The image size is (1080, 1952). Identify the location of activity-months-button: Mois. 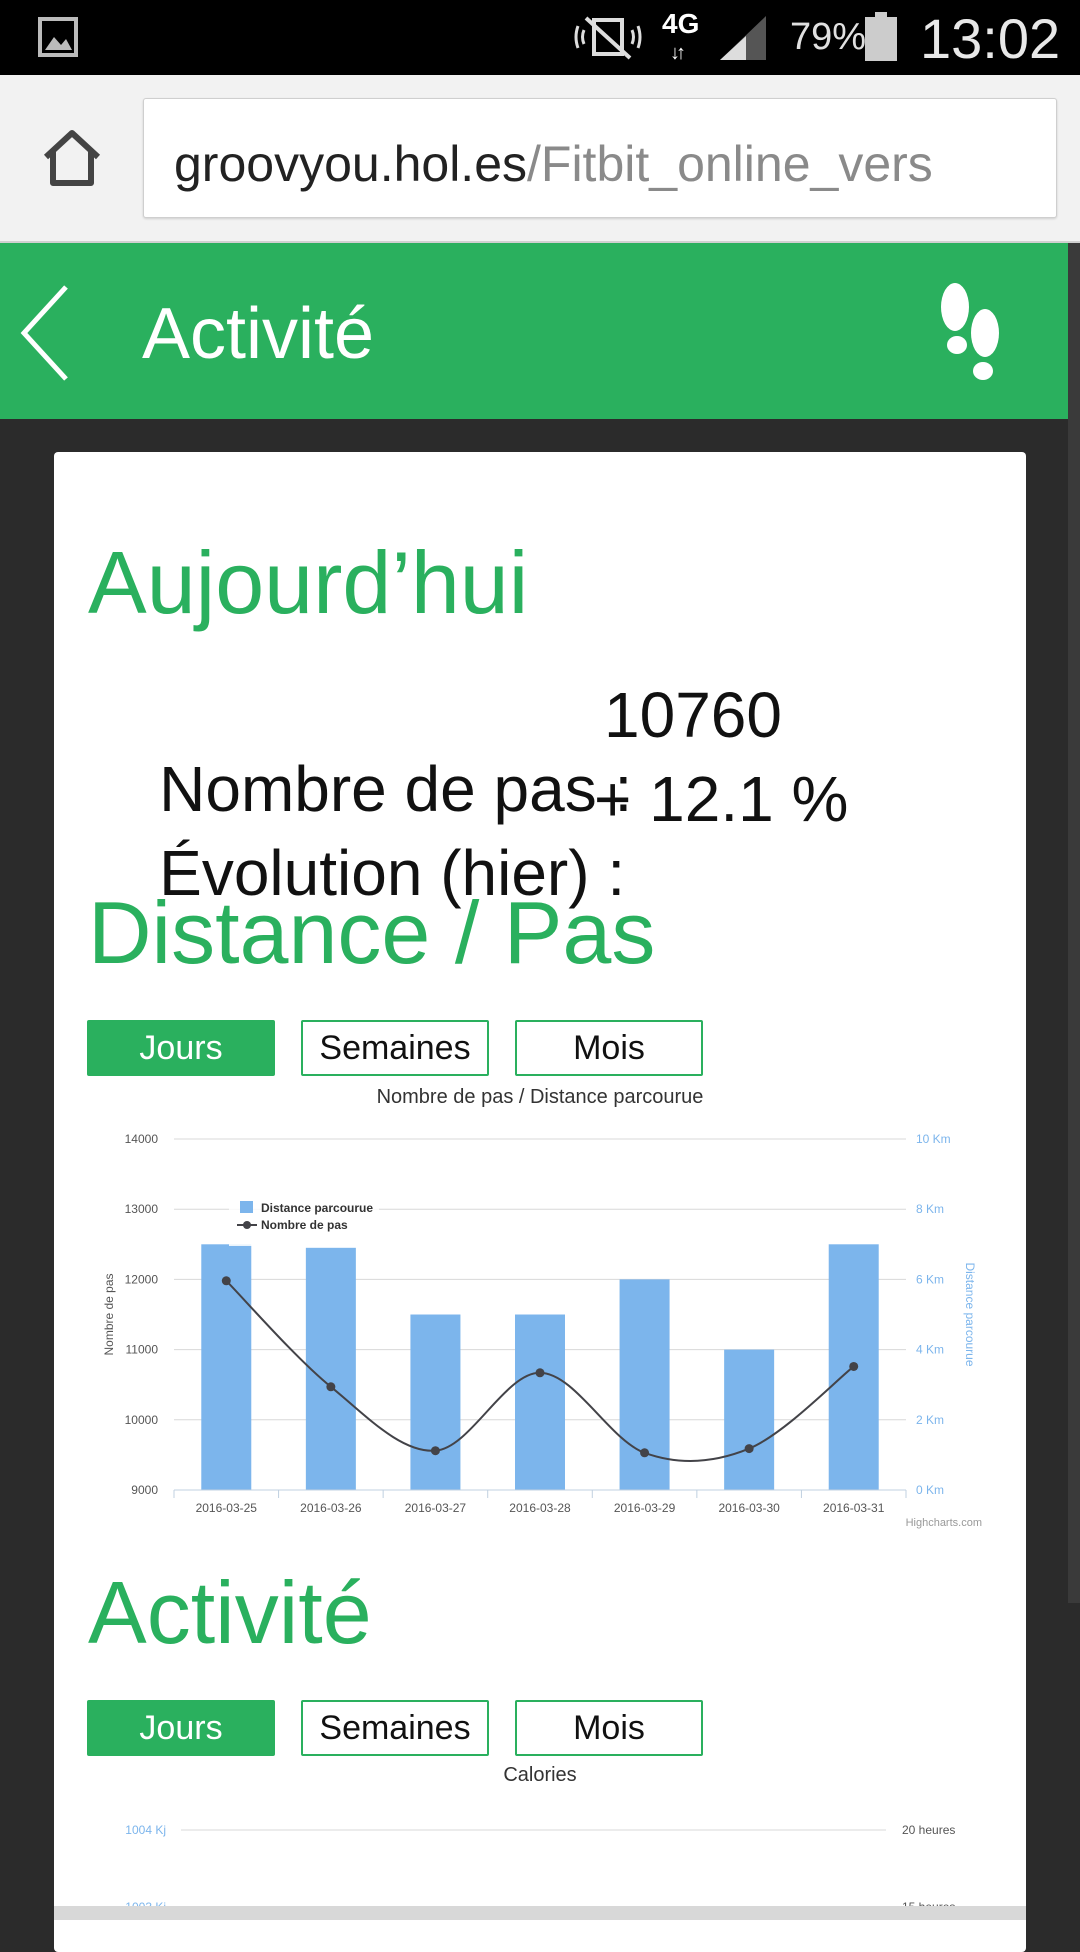
(609, 1728).